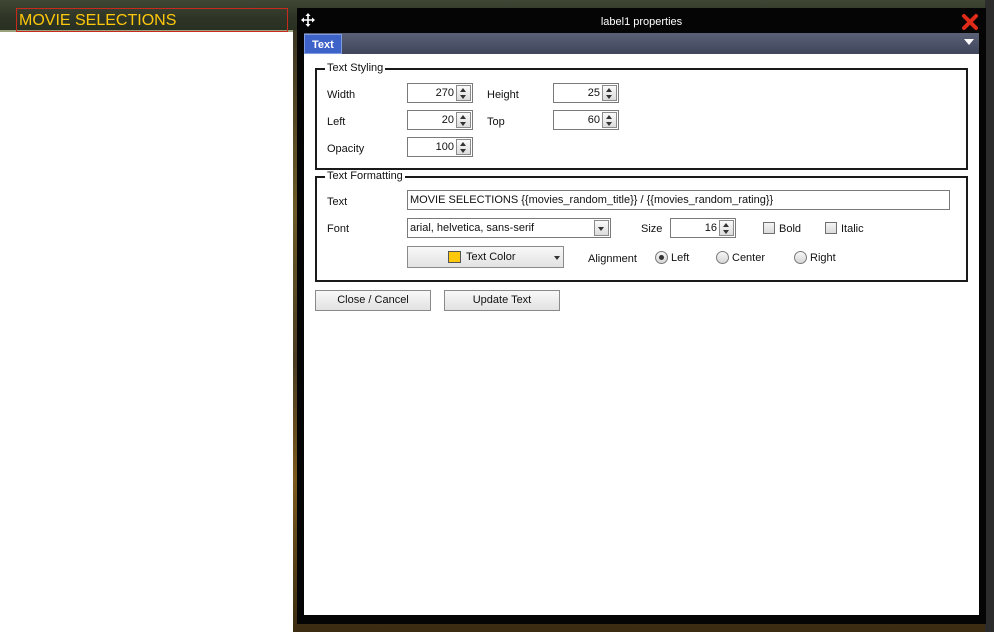 This screenshot has height=632, width=994. What do you see at coordinates (800, 257) in the screenshot?
I see `align-right-radio` at bounding box center [800, 257].